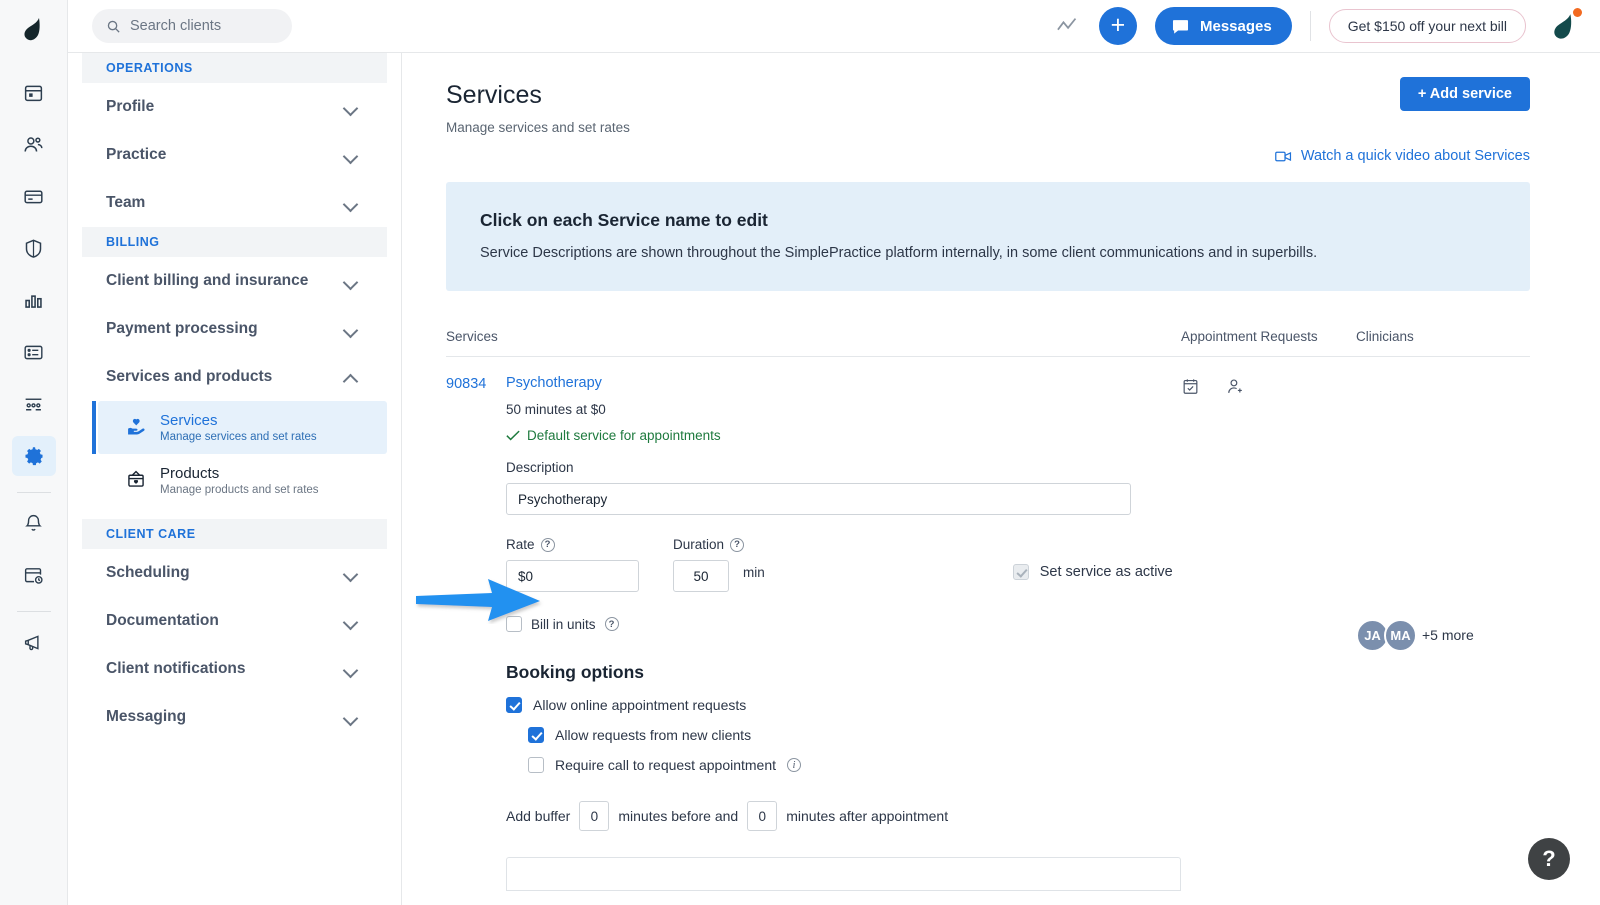  What do you see at coordinates (594, 816) in the screenshot?
I see `buffer-before-input: 0` at bounding box center [594, 816].